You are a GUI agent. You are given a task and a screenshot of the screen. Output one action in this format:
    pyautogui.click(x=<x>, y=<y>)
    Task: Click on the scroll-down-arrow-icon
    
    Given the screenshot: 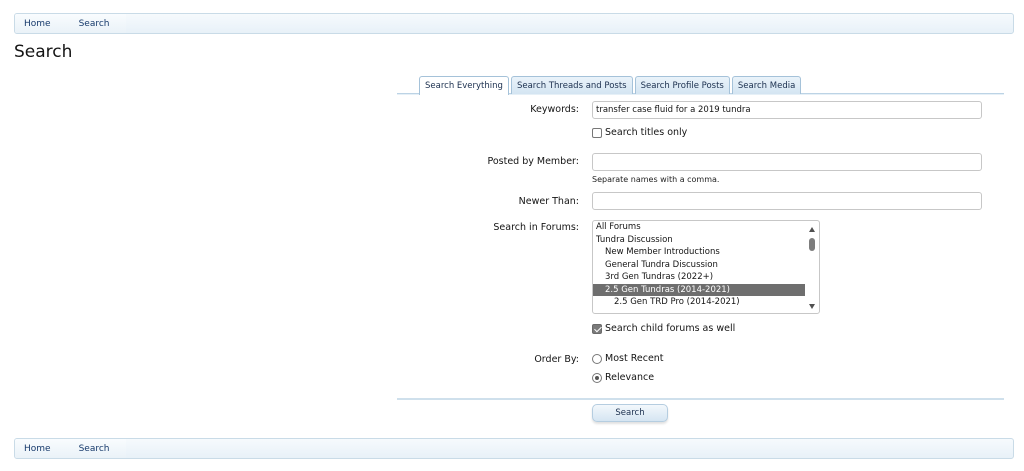 What is the action you would take?
    pyautogui.click(x=812, y=306)
    